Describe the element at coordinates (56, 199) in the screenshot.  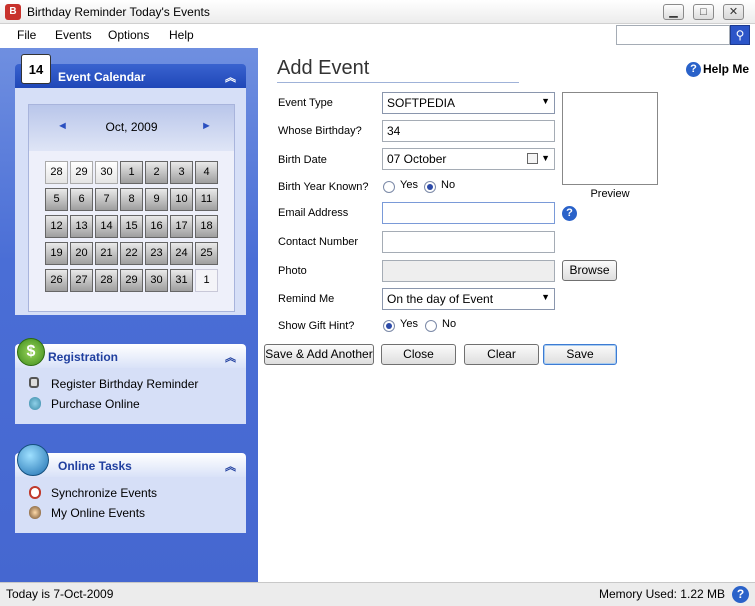
I see `calendar-day: 5` at that location.